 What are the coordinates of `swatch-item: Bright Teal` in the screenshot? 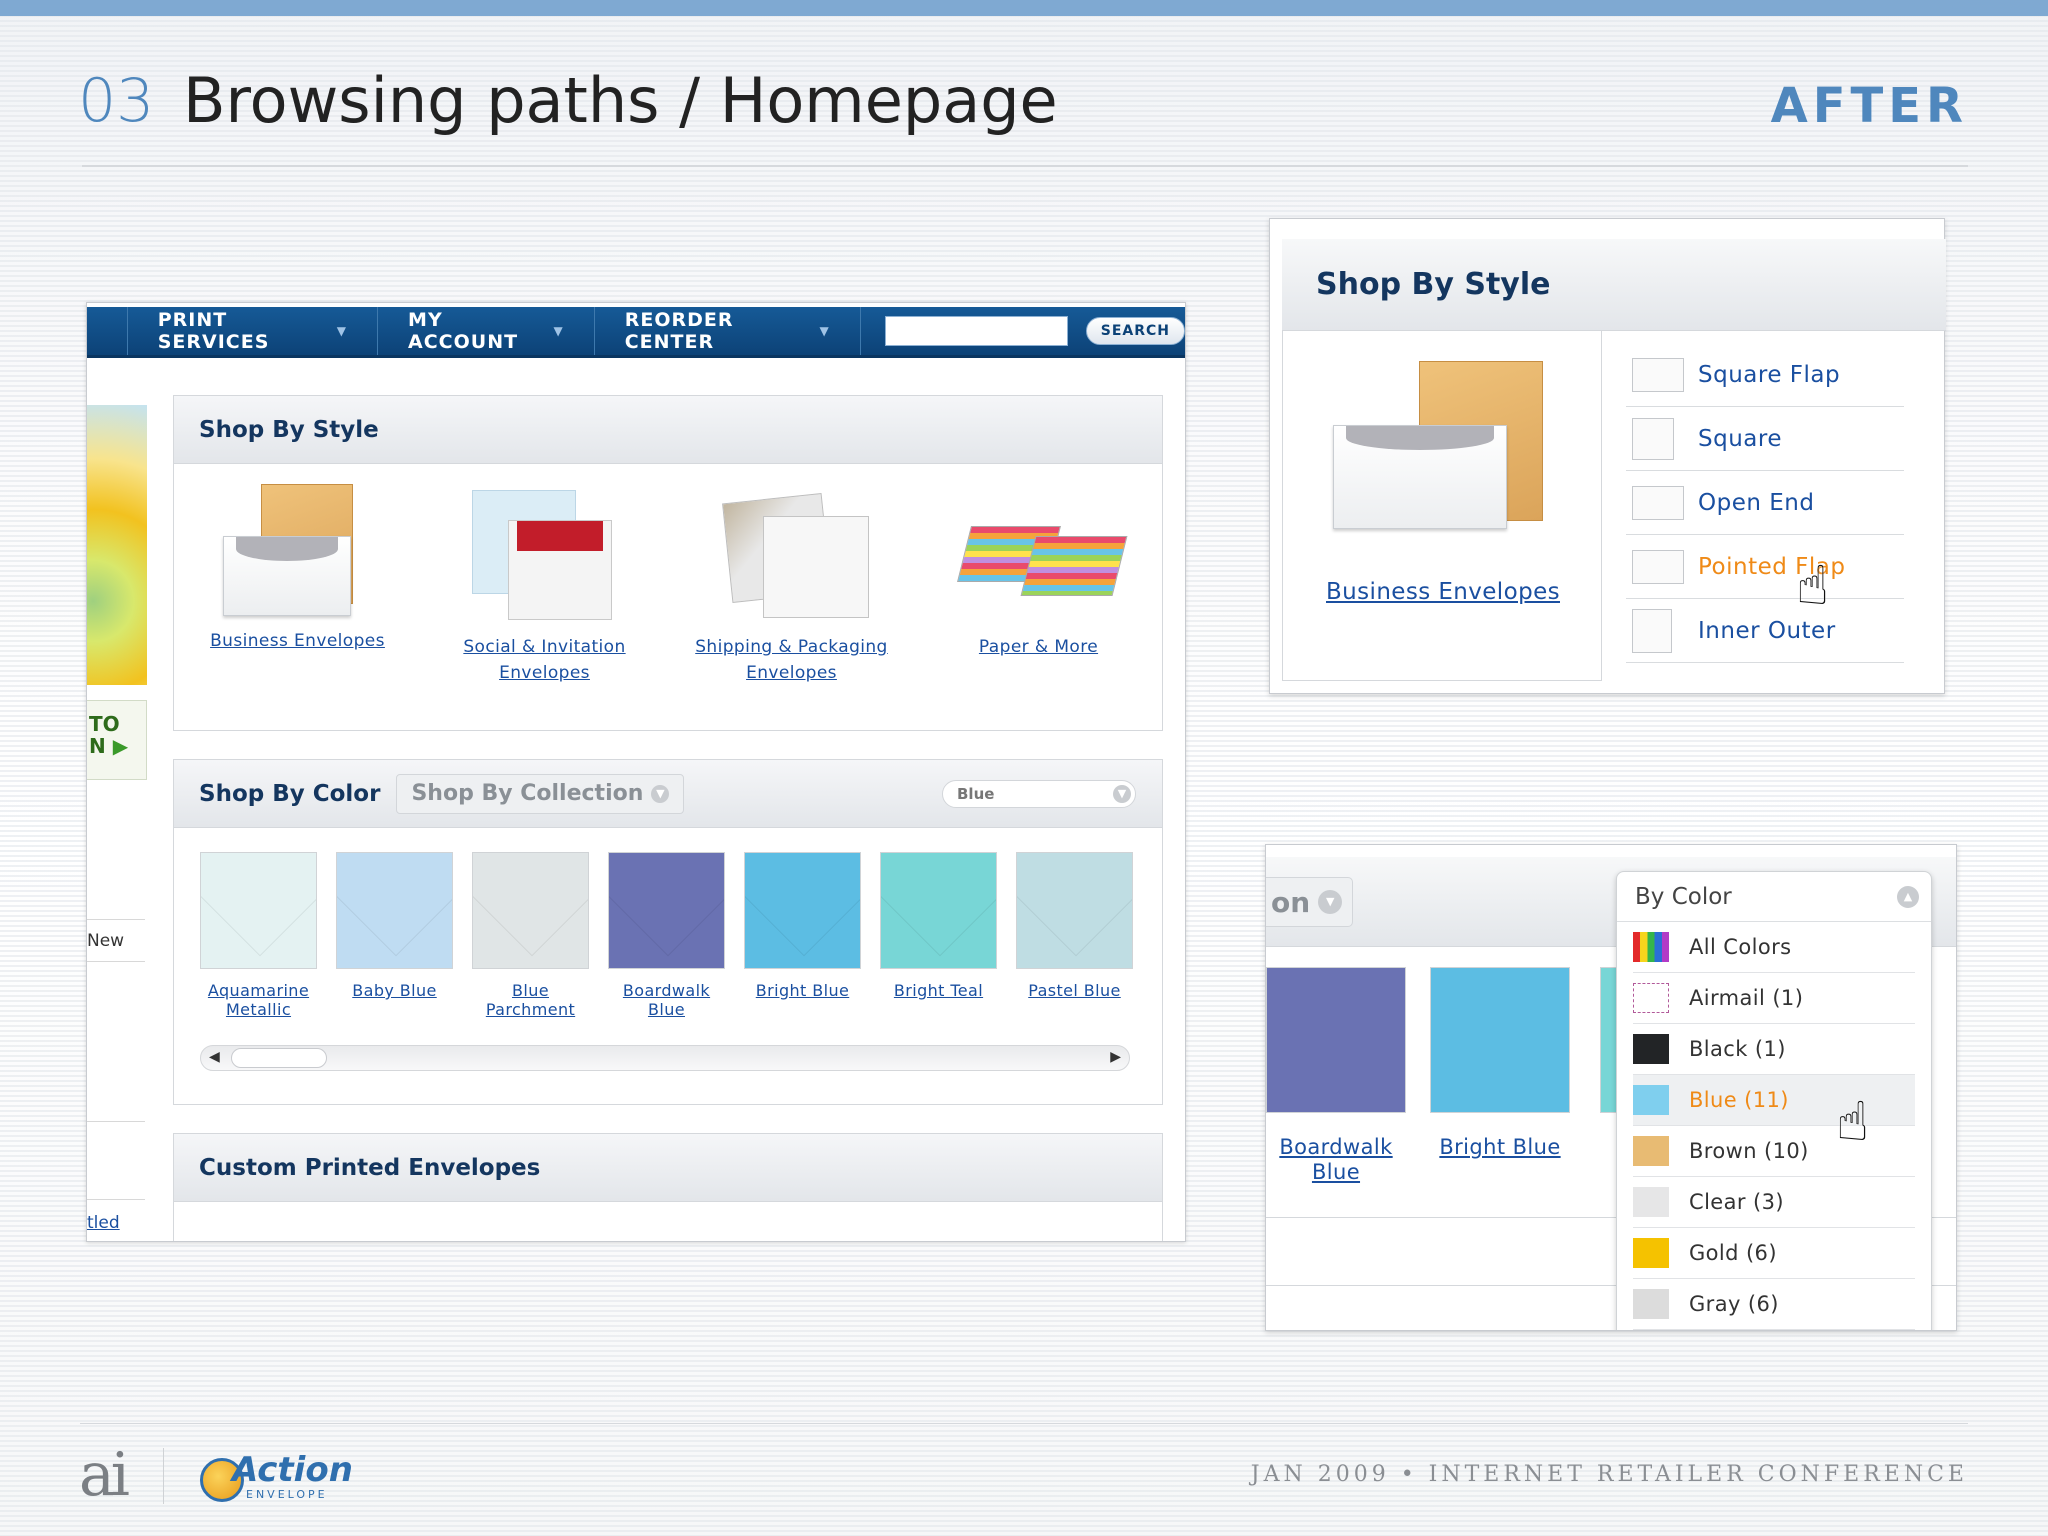 It's located at (938, 935).